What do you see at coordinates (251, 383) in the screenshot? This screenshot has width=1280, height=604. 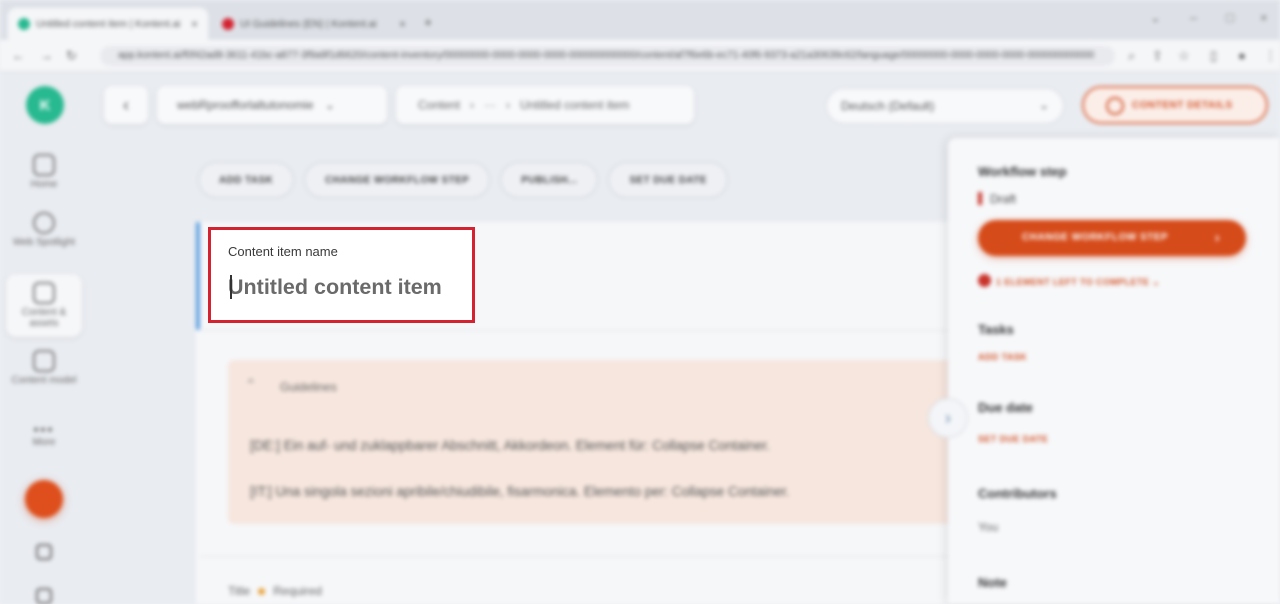 I see `collapse-caret-icon: ^` at bounding box center [251, 383].